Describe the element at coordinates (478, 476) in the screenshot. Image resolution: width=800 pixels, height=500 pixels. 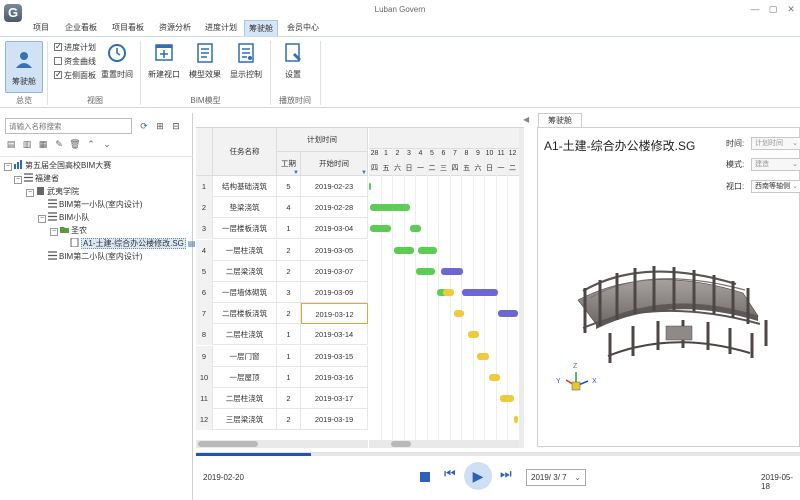
I see `play-button: ▶` at that location.